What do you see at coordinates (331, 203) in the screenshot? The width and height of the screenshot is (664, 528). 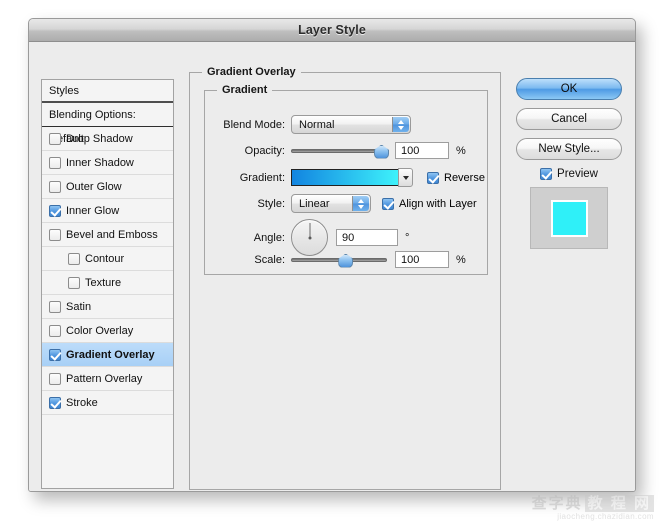 I see `style-select: Linear` at bounding box center [331, 203].